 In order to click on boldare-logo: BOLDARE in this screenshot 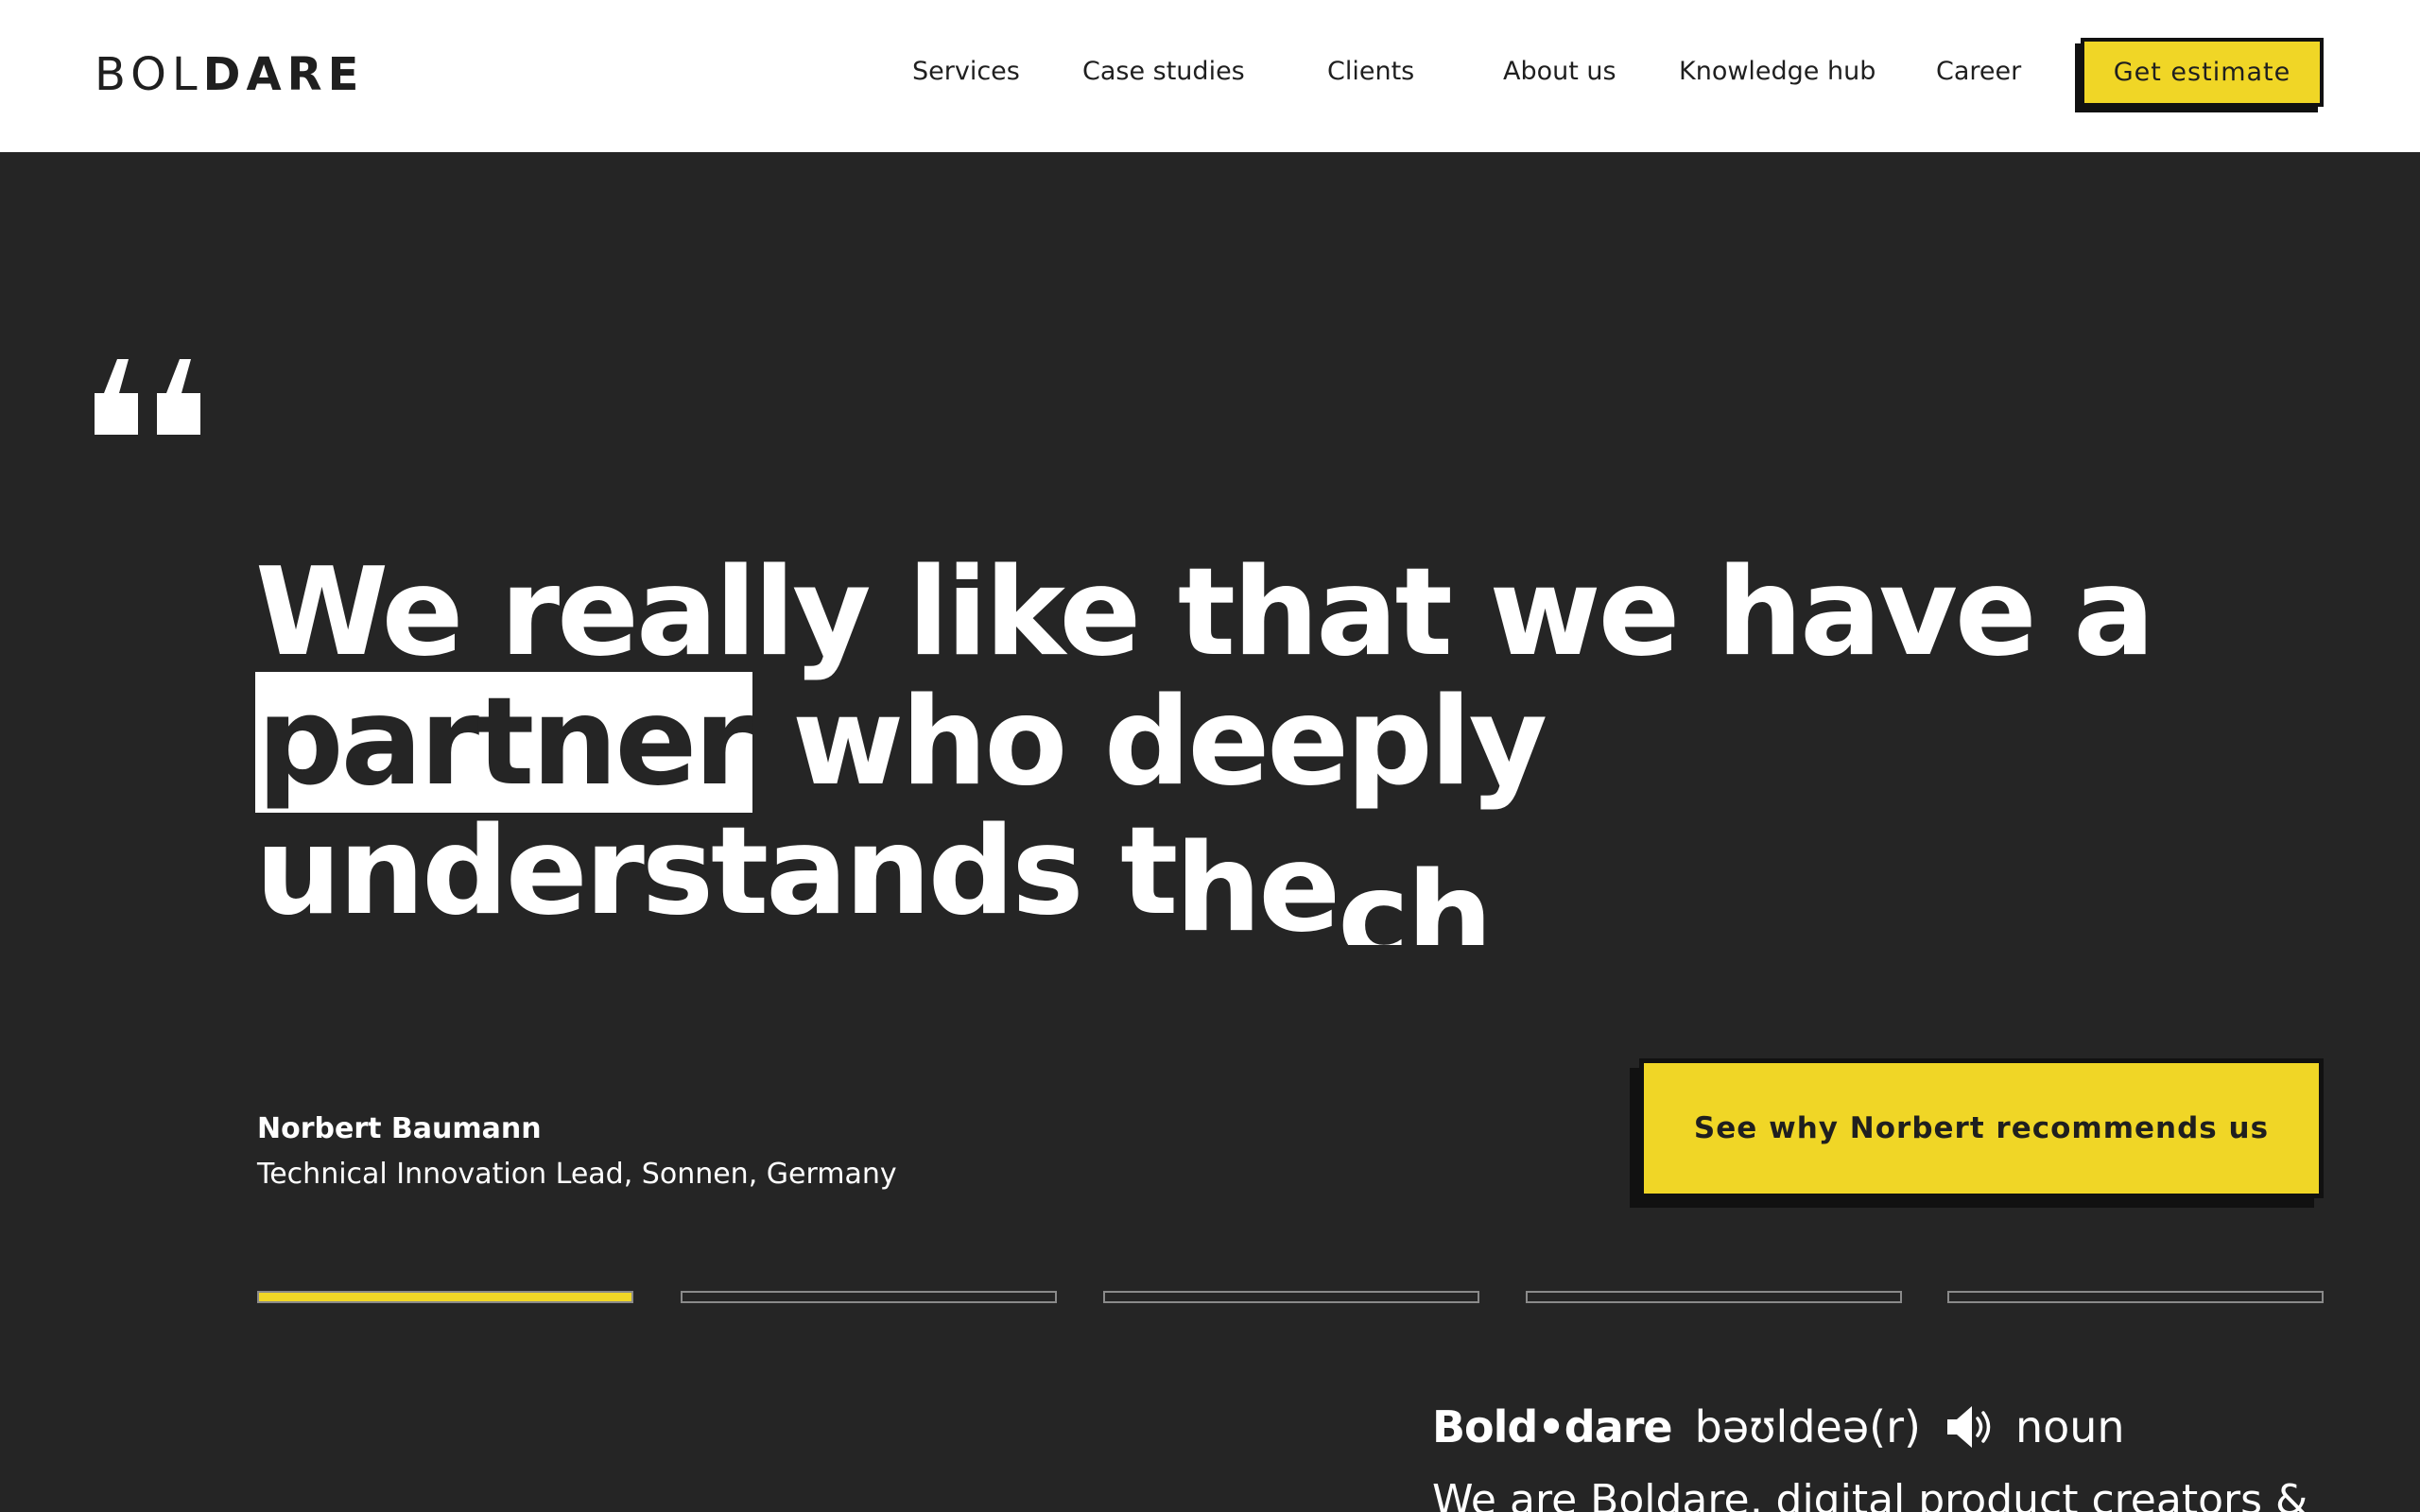, I will do `click(229, 74)`.